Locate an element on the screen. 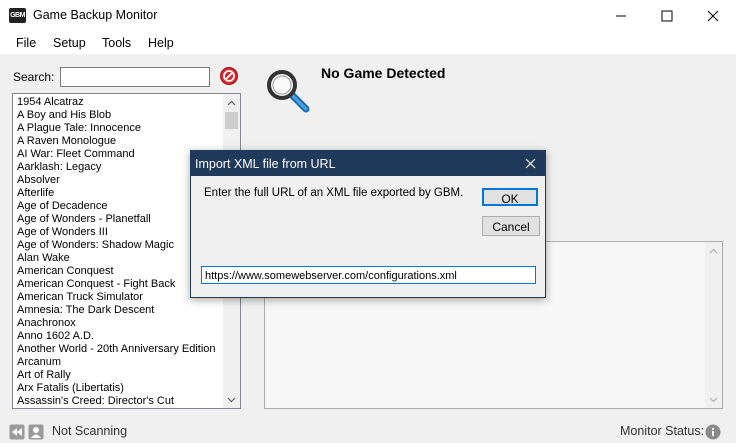 The image size is (736, 443). dialog-close-button is located at coordinates (530, 163).